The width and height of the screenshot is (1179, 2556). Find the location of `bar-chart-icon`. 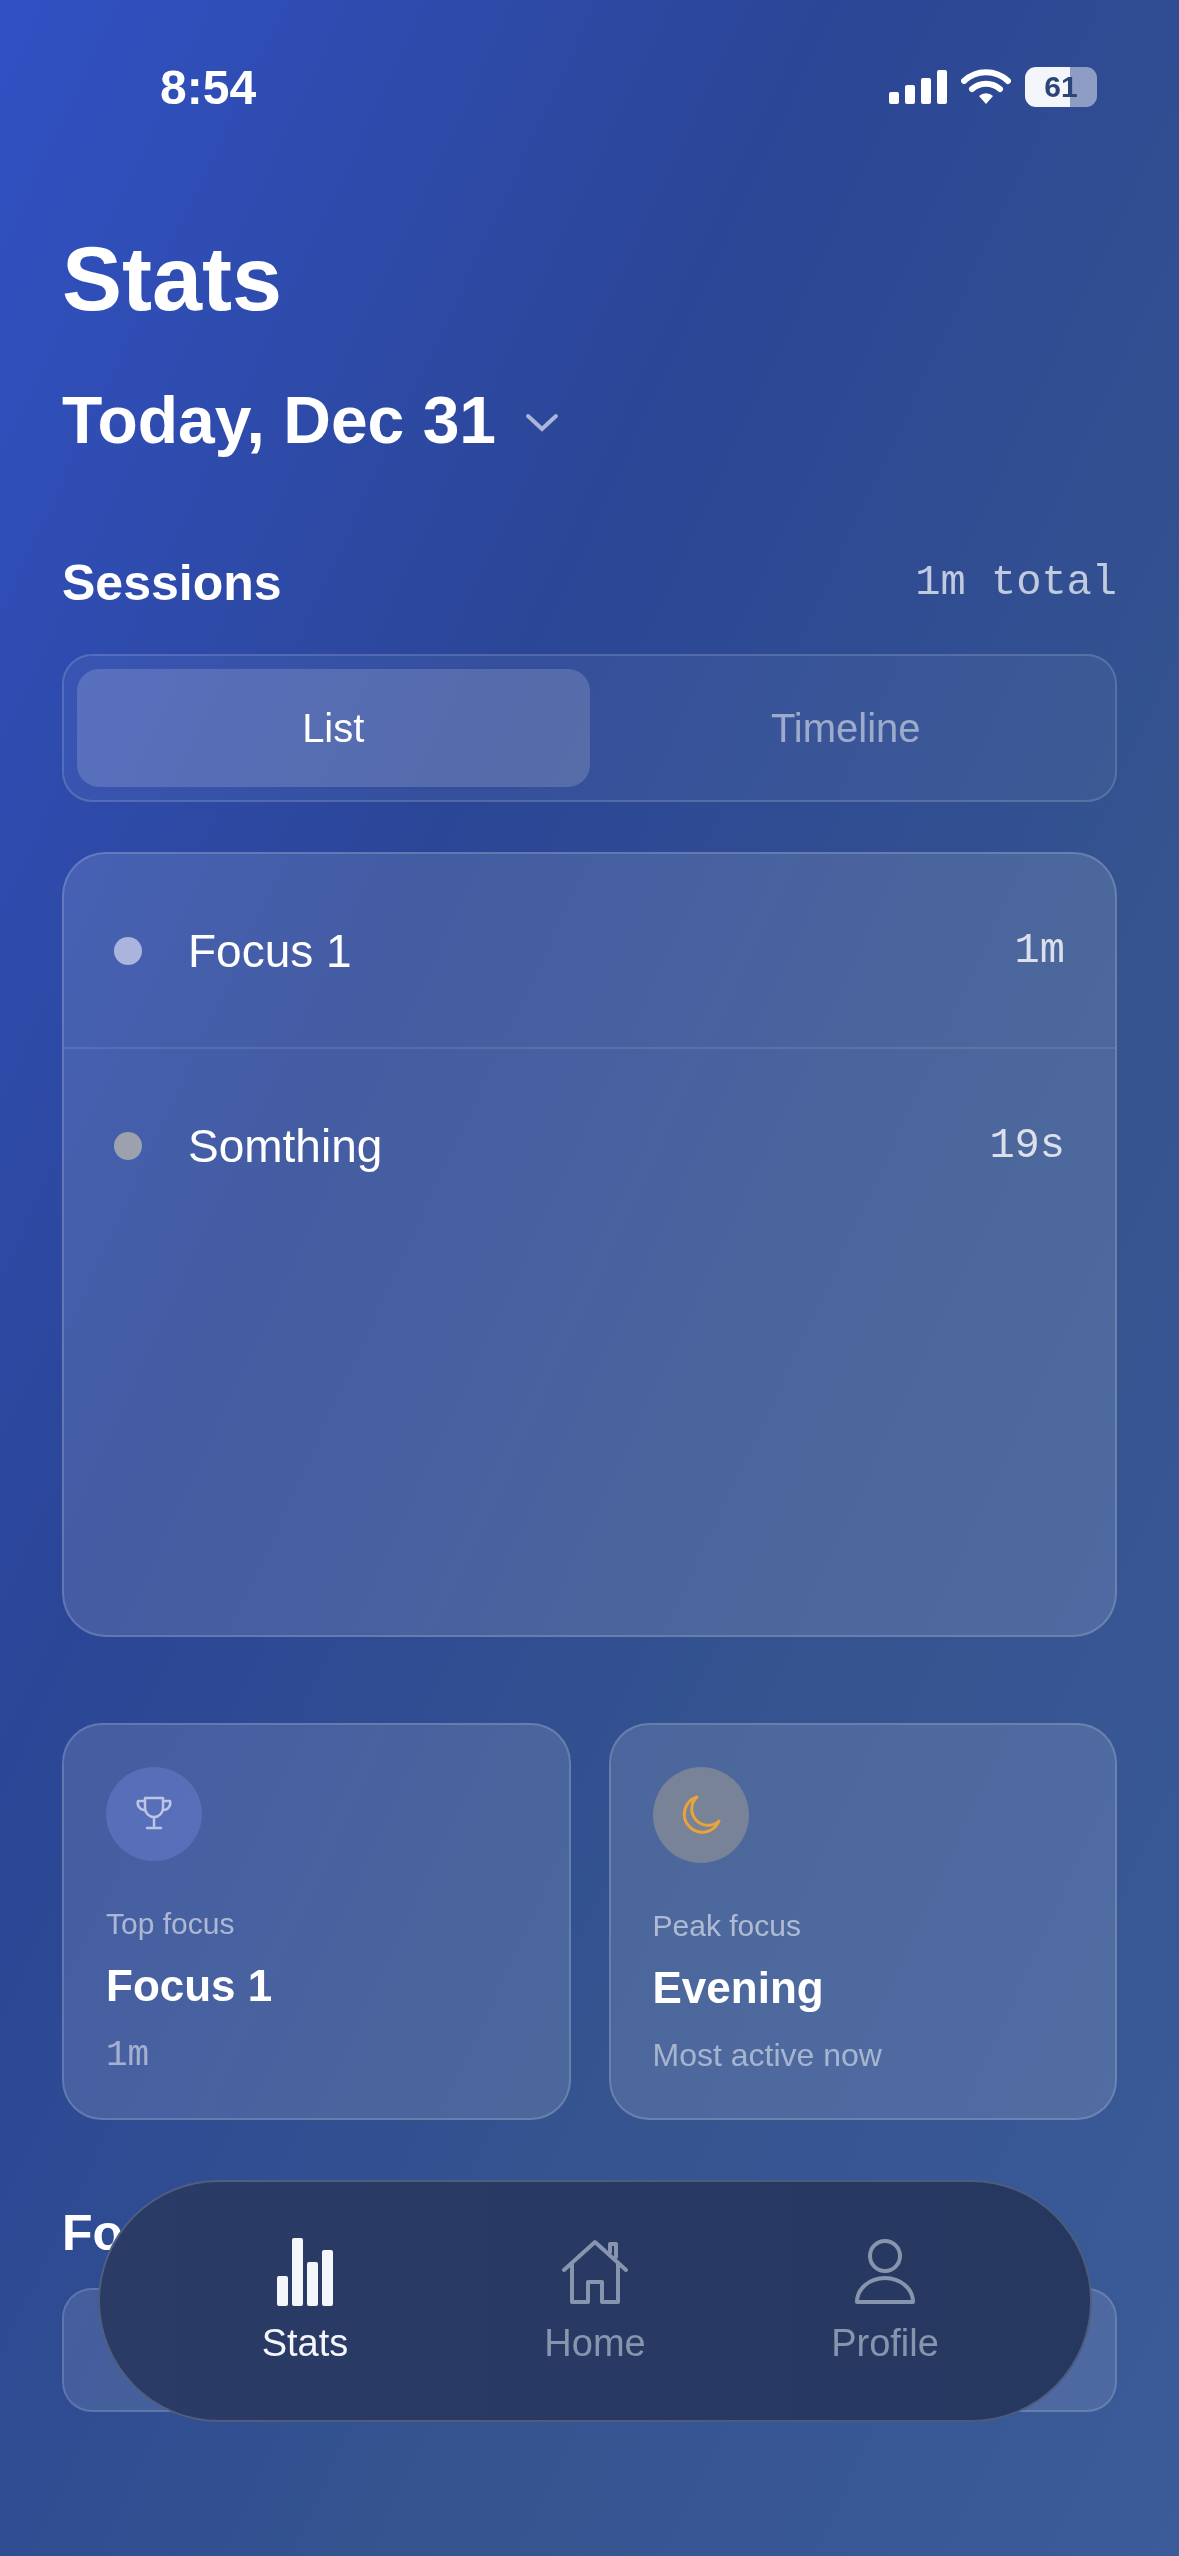

bar-chart-icon is located at coordinates (305, 2271).